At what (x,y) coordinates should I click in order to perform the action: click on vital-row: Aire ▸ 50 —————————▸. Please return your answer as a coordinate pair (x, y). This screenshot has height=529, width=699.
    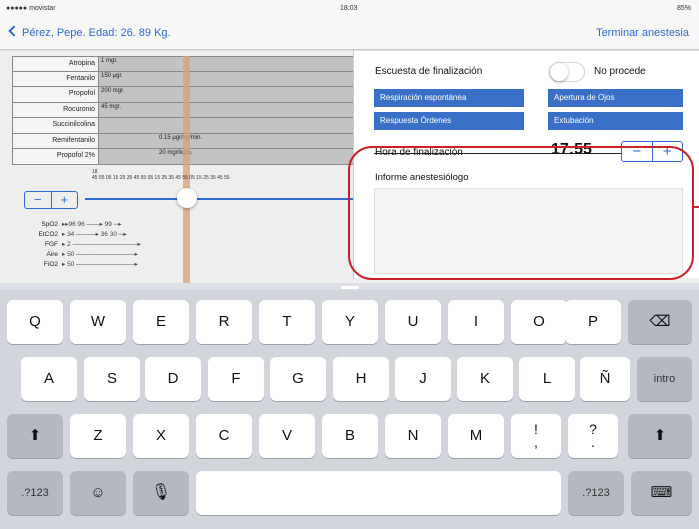
    Looking at the image, I should click on (84, 254).